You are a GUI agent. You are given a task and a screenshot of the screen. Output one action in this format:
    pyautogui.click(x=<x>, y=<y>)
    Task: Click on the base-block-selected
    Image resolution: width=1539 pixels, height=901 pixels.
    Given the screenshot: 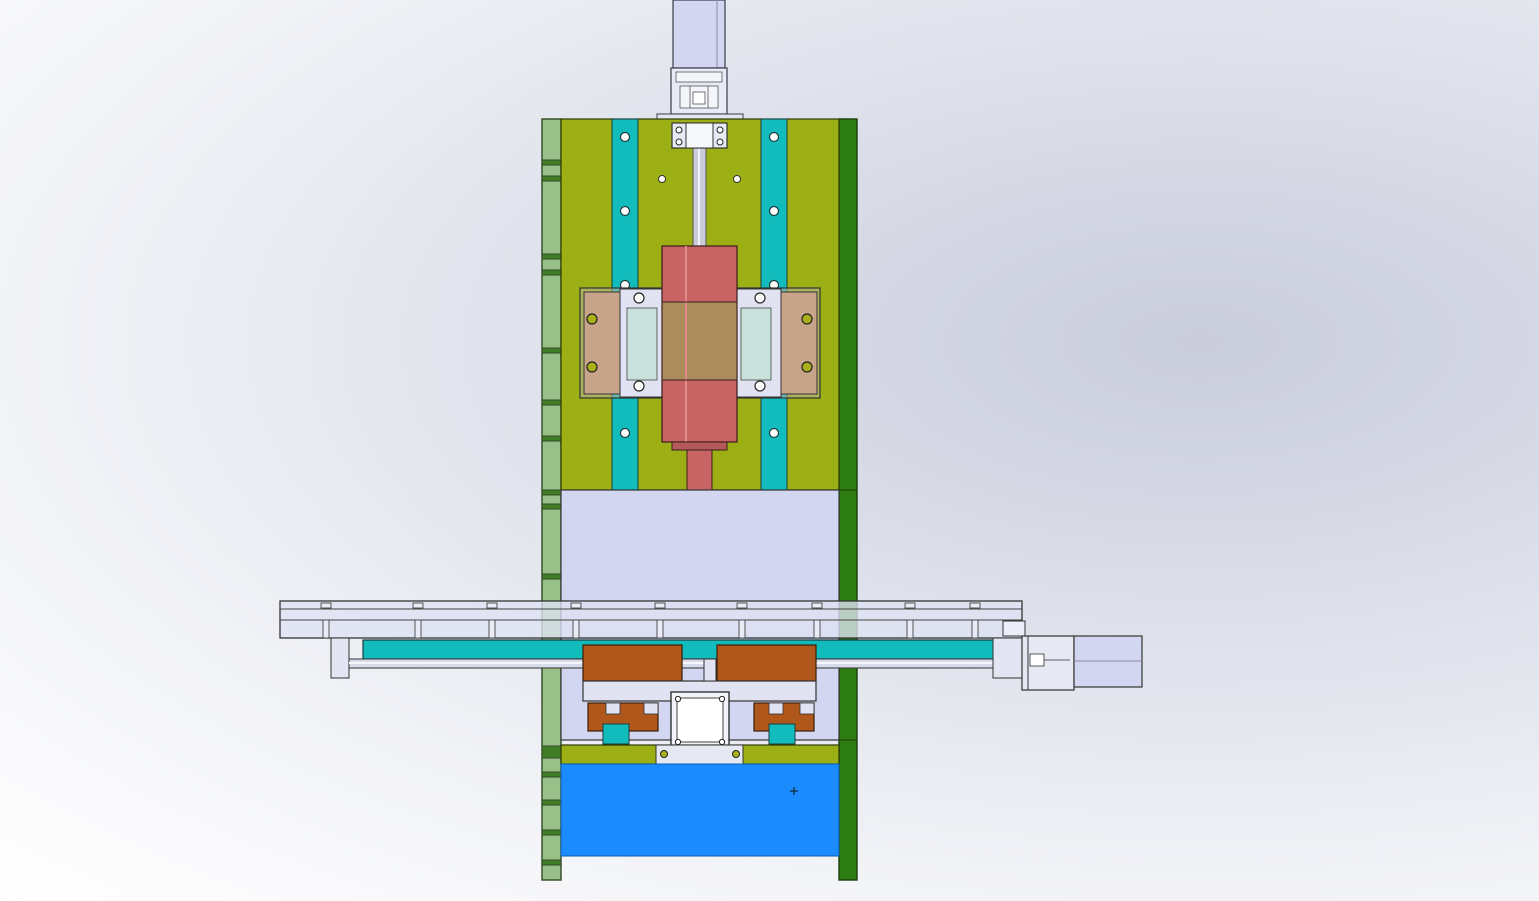 What is the action you would take?
    pyautogui.click(x=700, y=810)
    